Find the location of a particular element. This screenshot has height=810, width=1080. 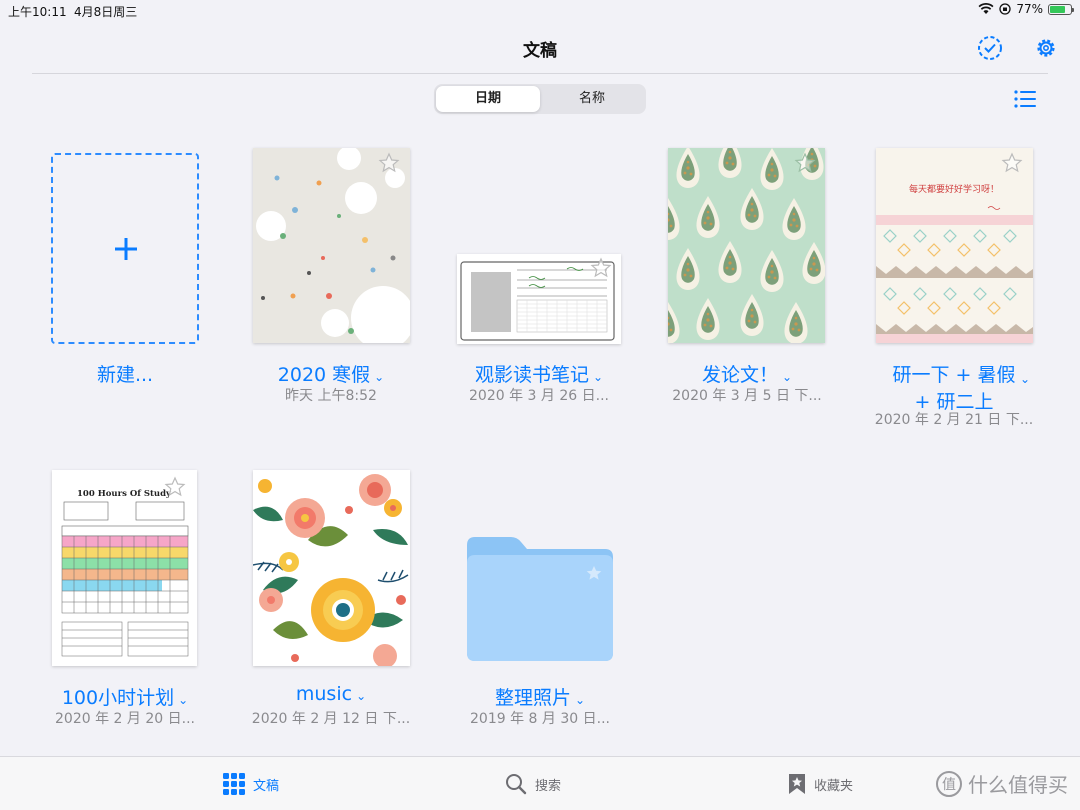

grid-icon is located at coordinates (234, 784).